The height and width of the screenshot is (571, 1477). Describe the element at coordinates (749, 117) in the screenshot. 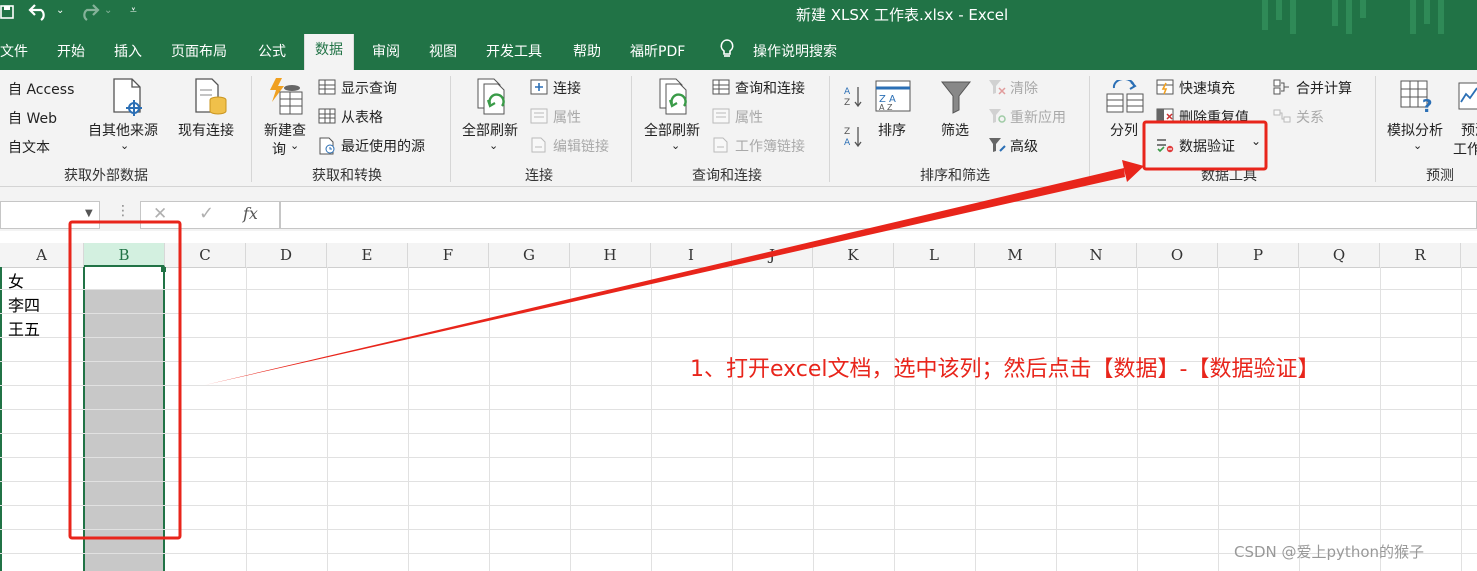

I see `properties-button-2: 属性` at that location.